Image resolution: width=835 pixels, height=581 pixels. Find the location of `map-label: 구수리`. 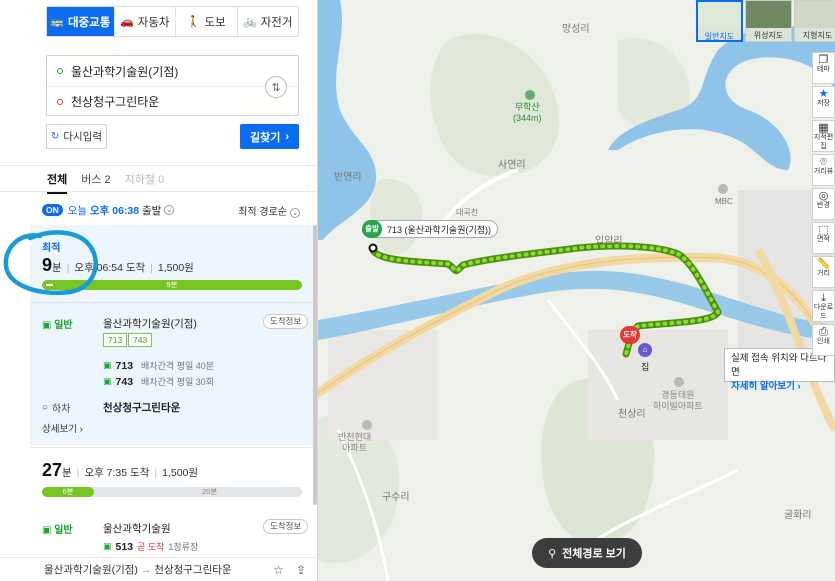

map-label: 구수리 is located at coordinates (396, 497).